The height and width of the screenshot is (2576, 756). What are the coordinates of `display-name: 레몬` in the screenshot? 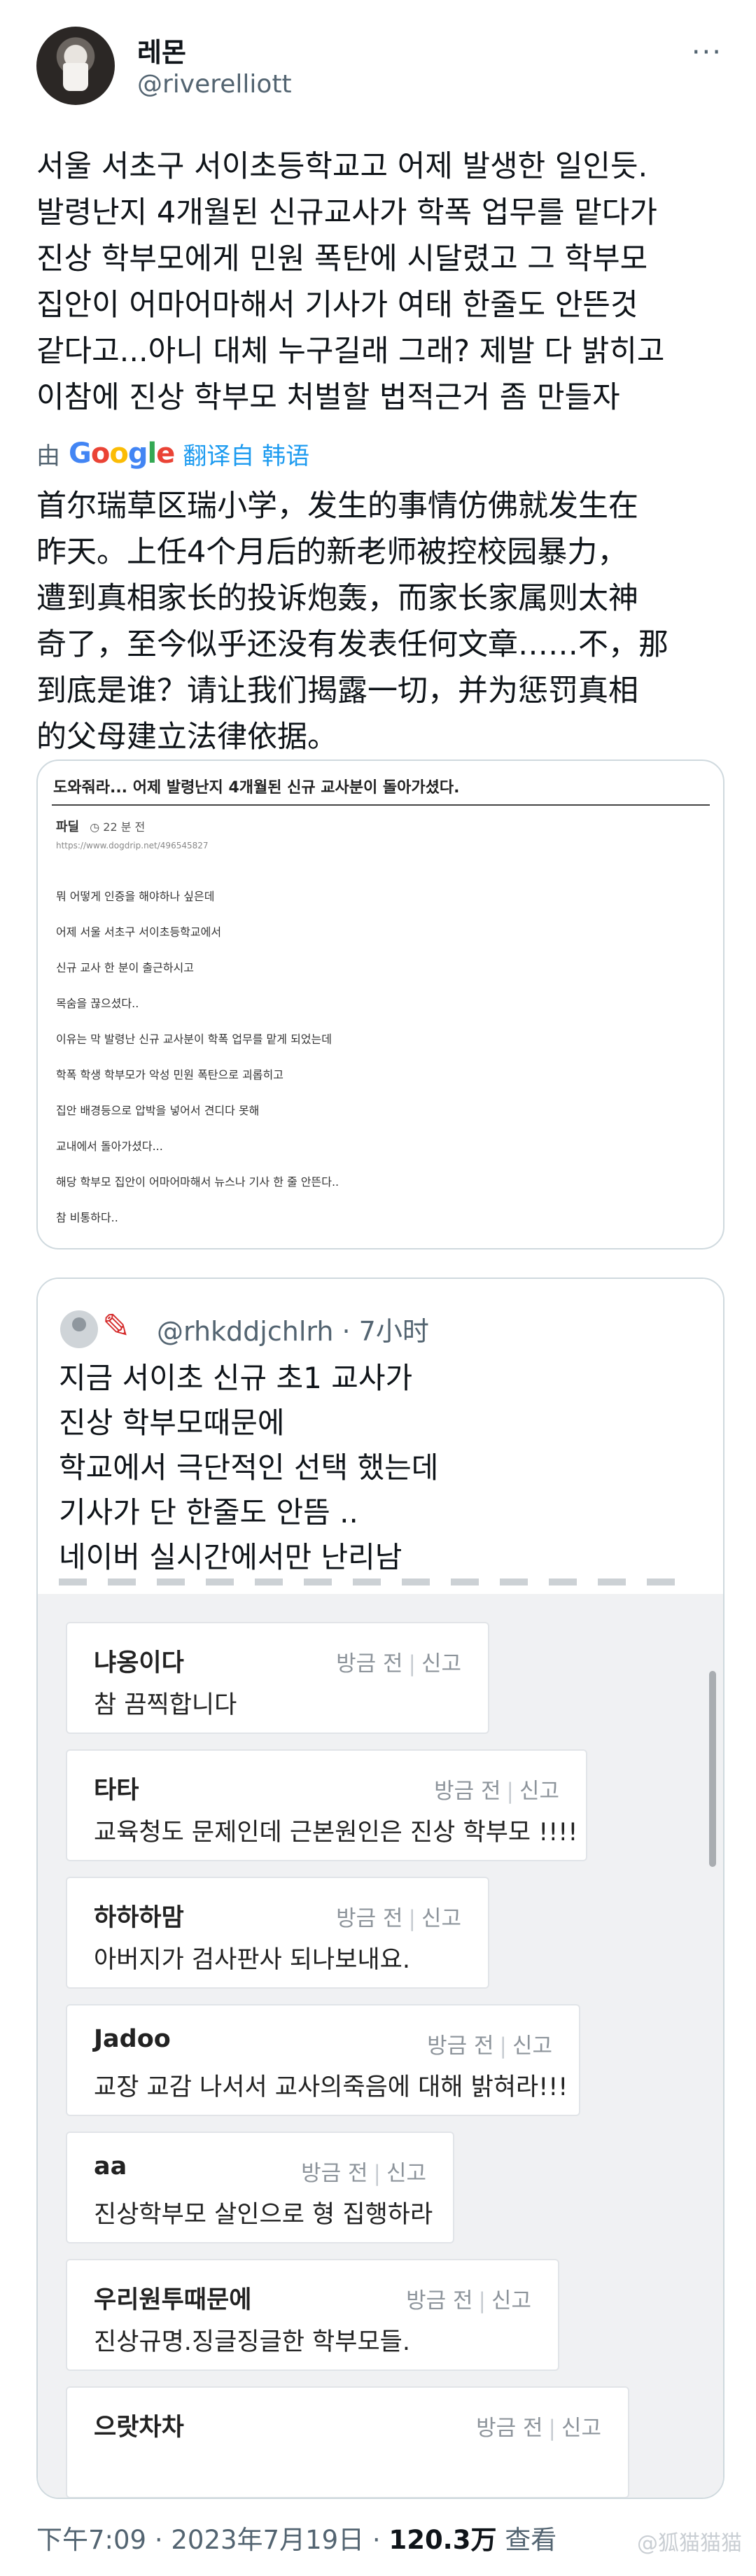 It's located at (161, 50).